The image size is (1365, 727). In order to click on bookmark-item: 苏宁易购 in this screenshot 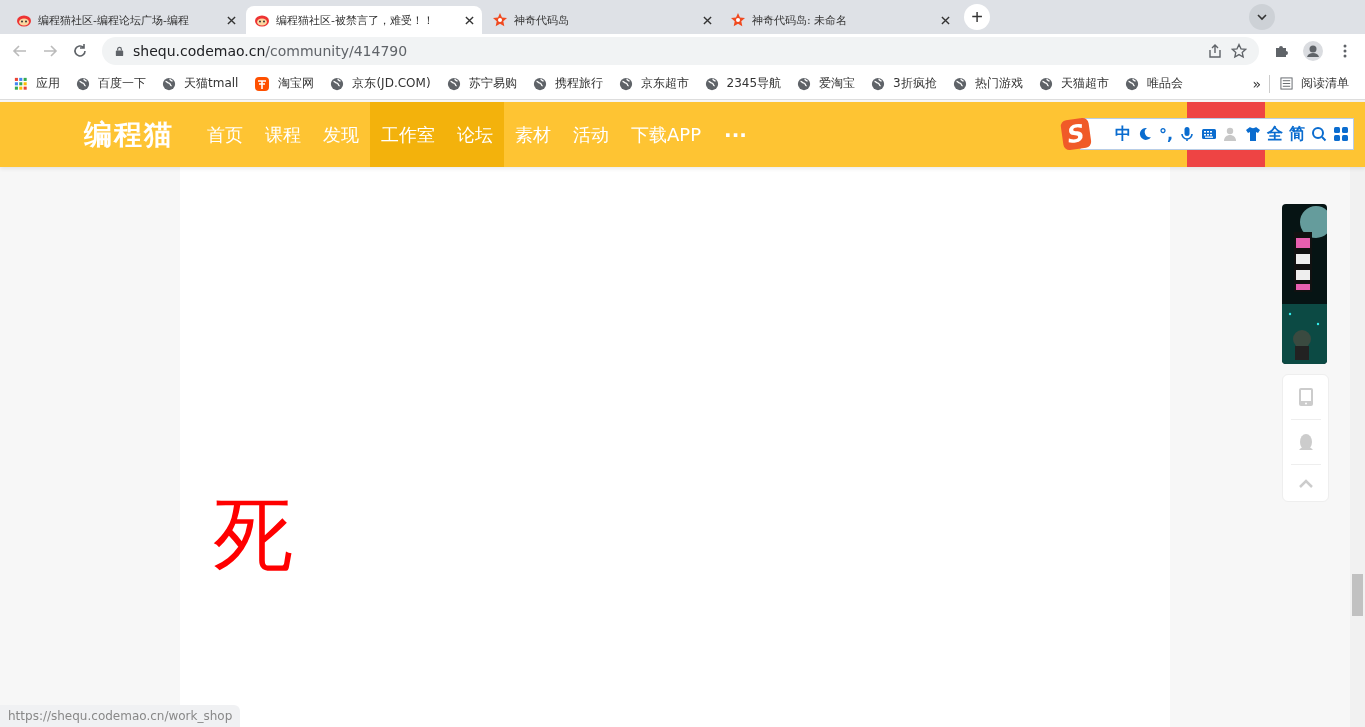, I will do `click(481, 83)`.